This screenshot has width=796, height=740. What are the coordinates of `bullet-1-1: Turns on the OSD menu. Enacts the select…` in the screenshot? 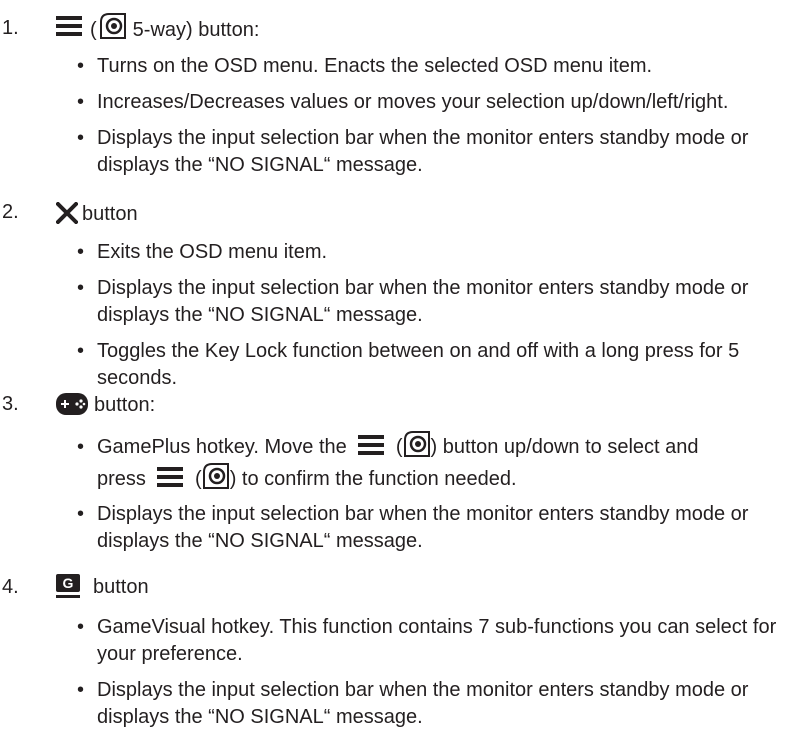 It's located at (436, 66).